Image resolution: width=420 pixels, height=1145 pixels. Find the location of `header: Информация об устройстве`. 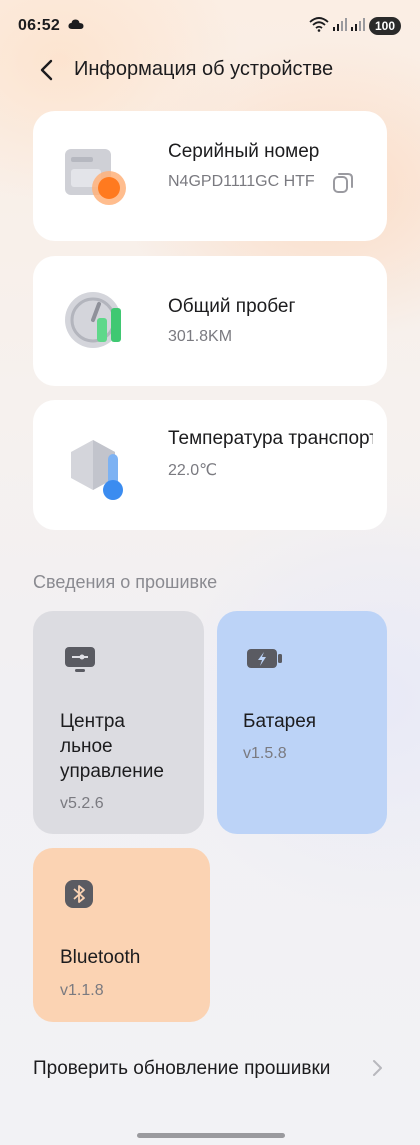

header: Информация об устройстве is located at coordinates (210, 70).